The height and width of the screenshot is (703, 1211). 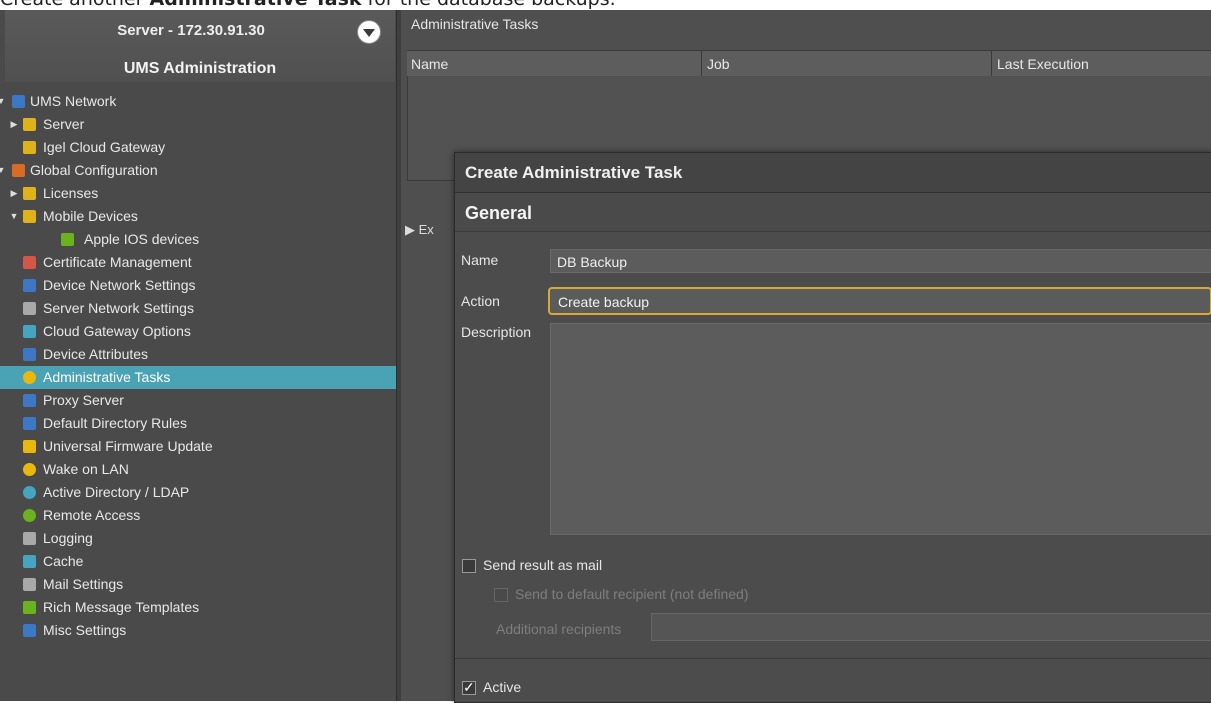 What do you see at coordinates (107, 377) in the screenshot?
I see `tree-item-label: Administrative Tasks` at bounding box center [107, 377].